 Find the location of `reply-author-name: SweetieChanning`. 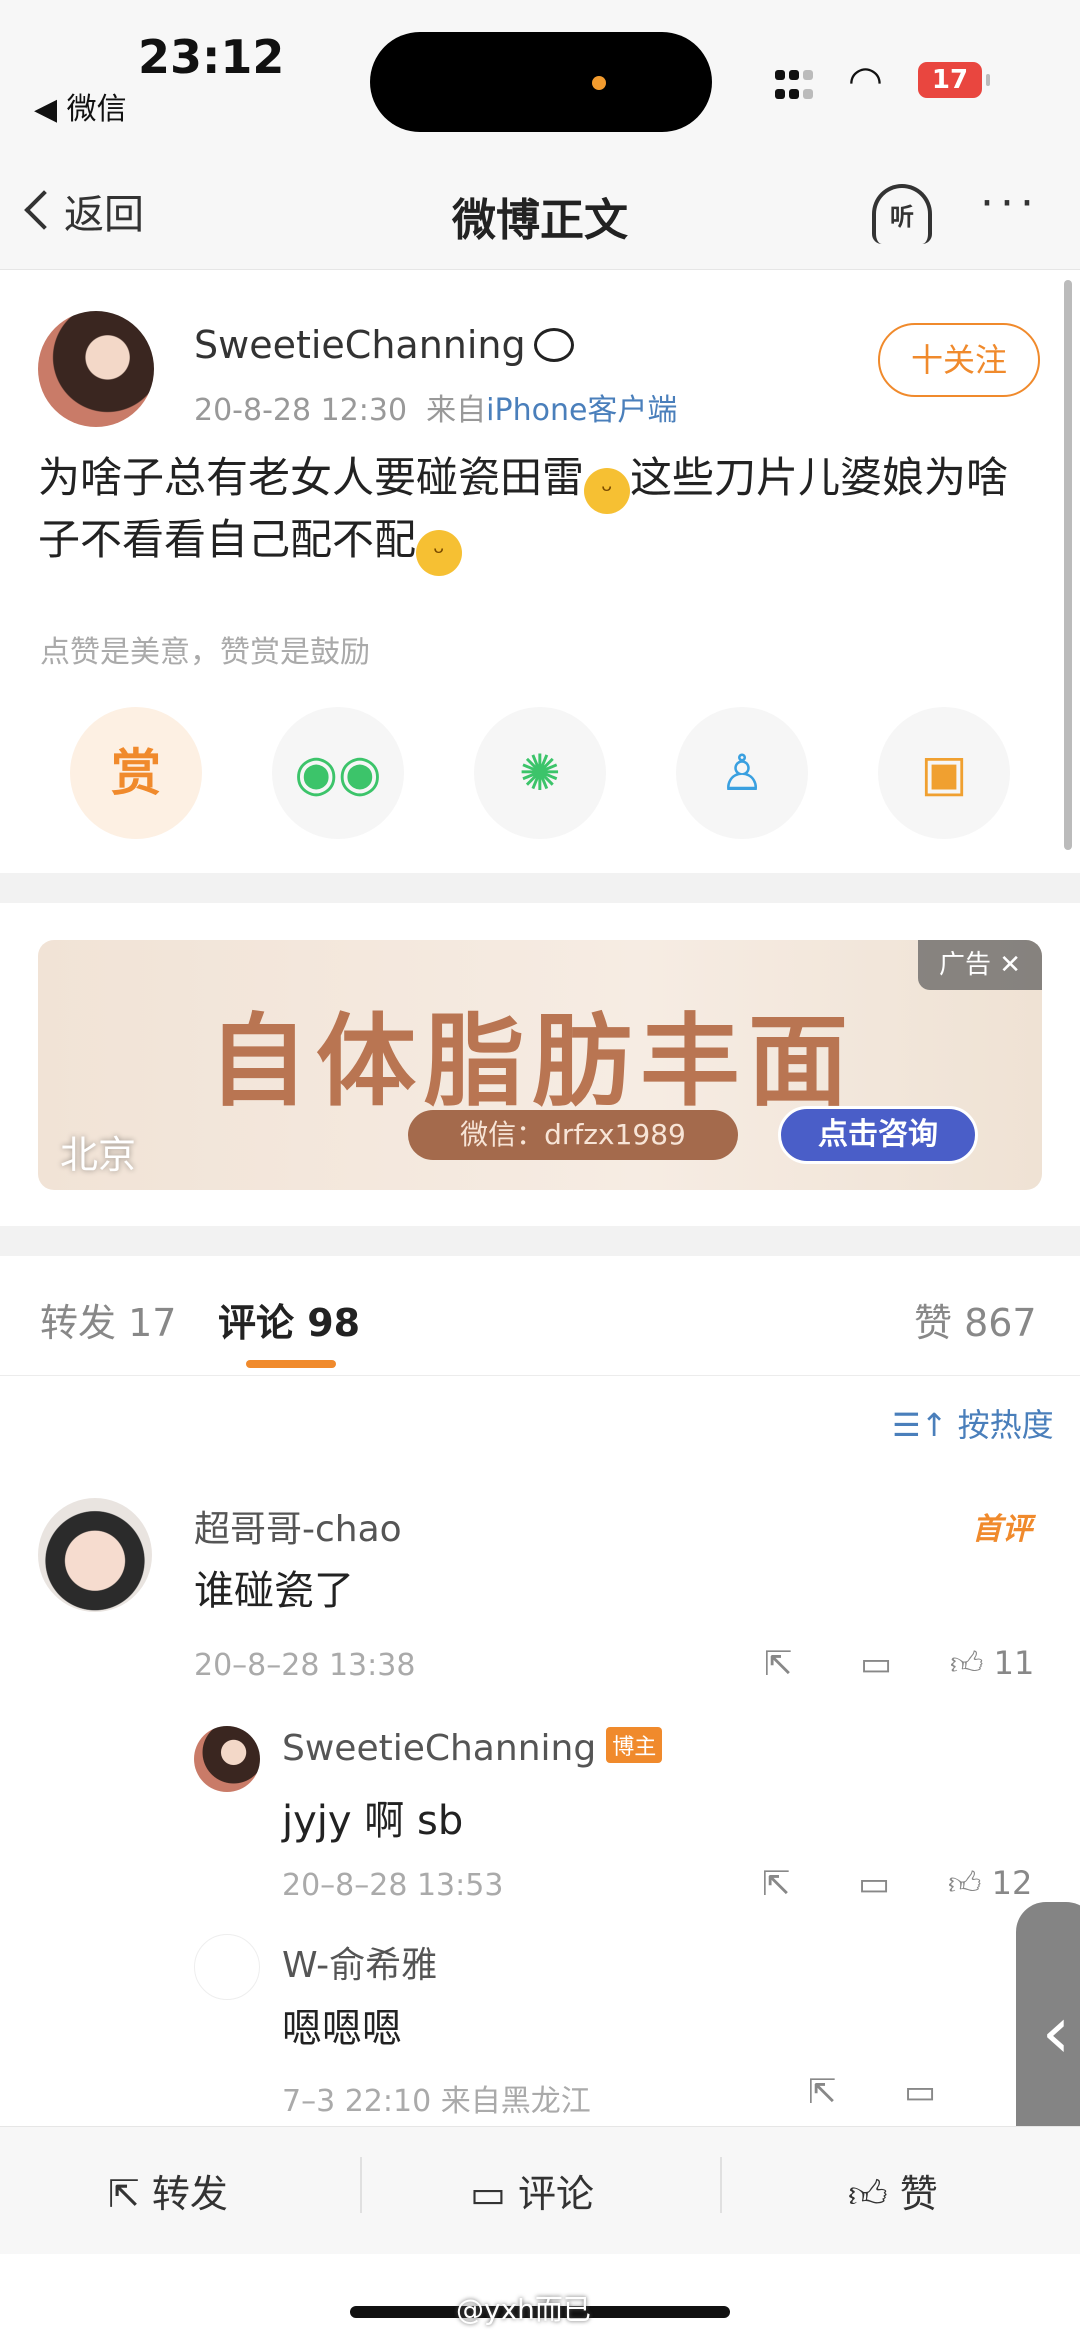

reply-author-name: SweetieChanning is located at coordinates (439, 1748).